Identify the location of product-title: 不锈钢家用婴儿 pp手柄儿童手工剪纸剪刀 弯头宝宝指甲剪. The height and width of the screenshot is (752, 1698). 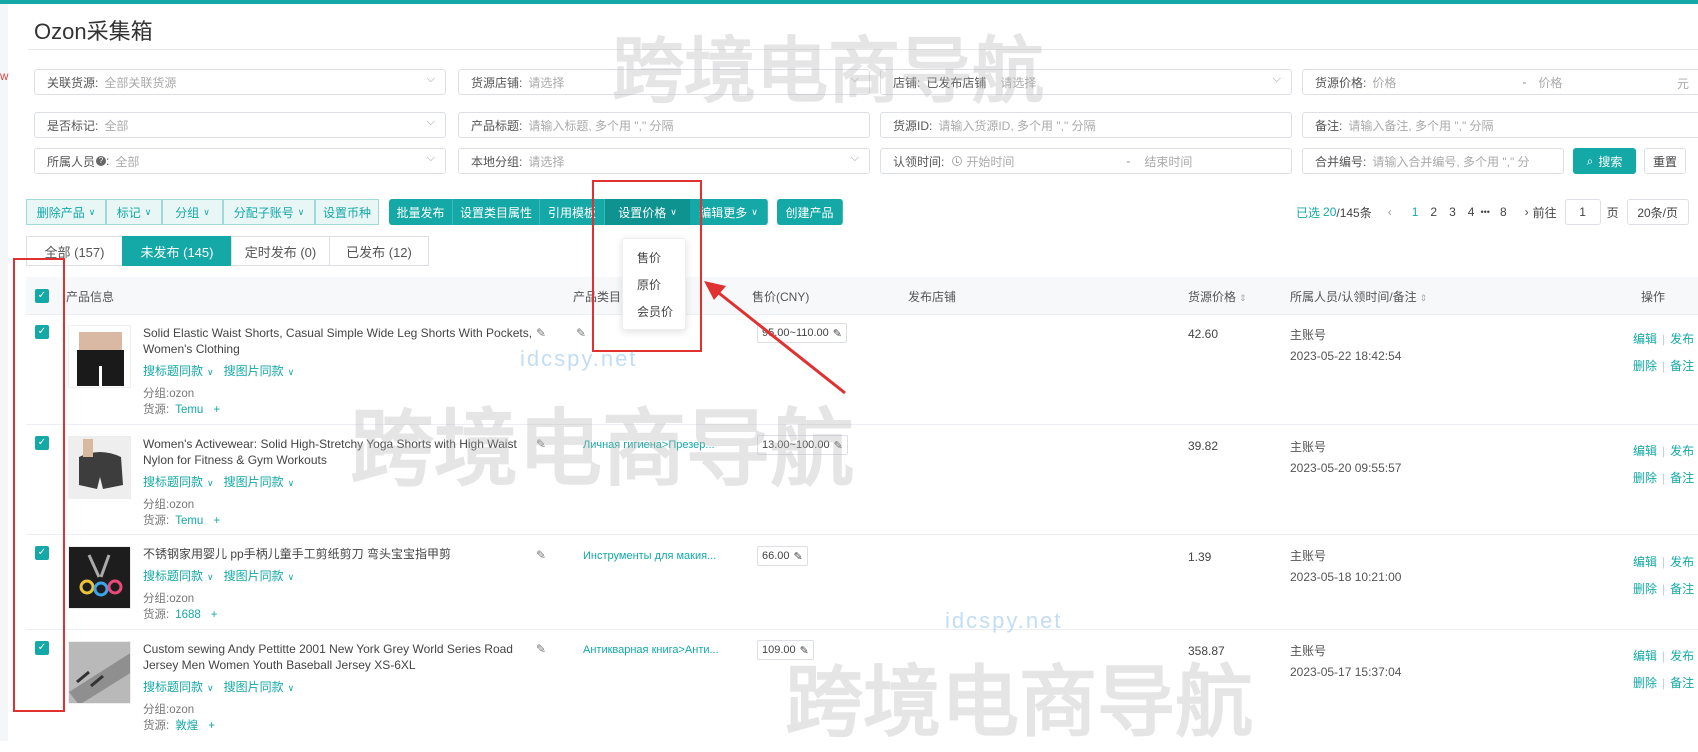
(338, 554).